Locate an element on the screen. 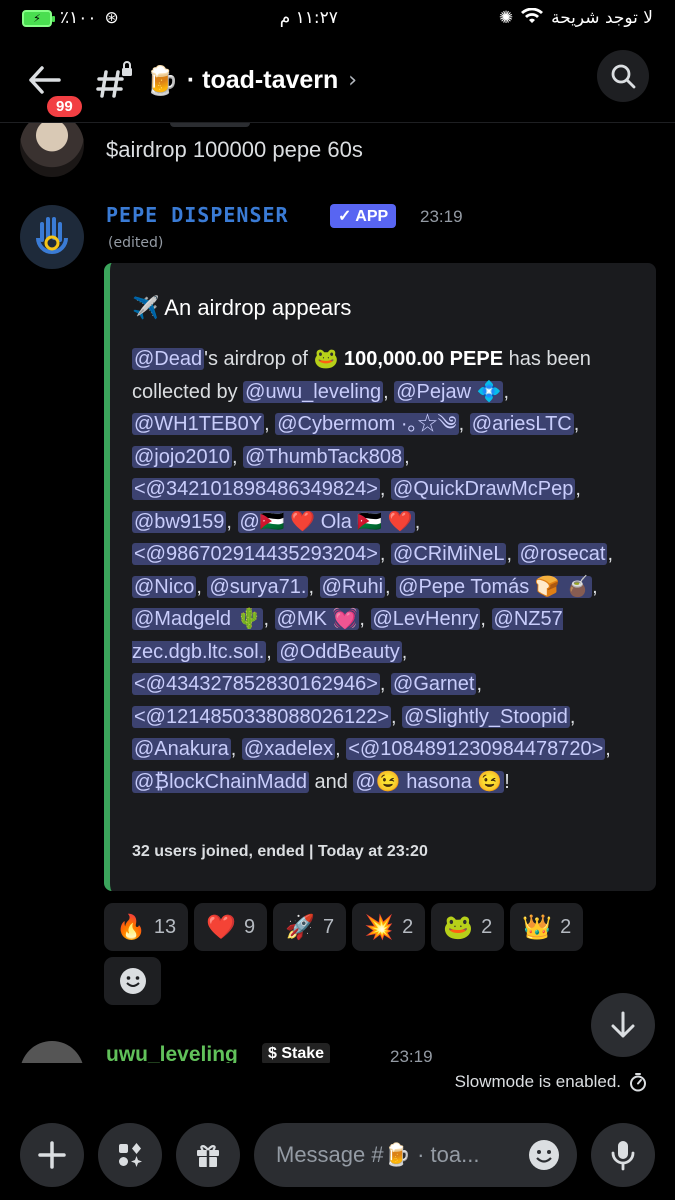 The image size is (675, 1200). edited-label: (edited) is located at coordinates (136, 243).